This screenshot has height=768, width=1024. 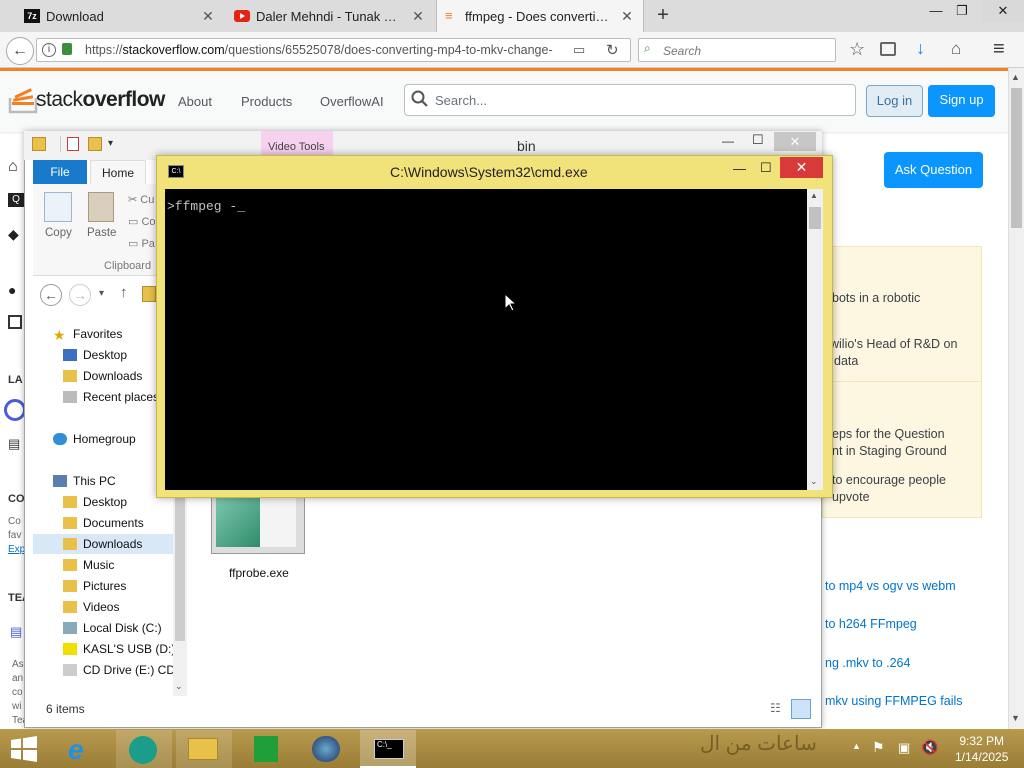 What do you see at coordinates (388, 749) in the screenshot?
I see `taskbar-cmd: C:\_` at bounding box center [388, 749].